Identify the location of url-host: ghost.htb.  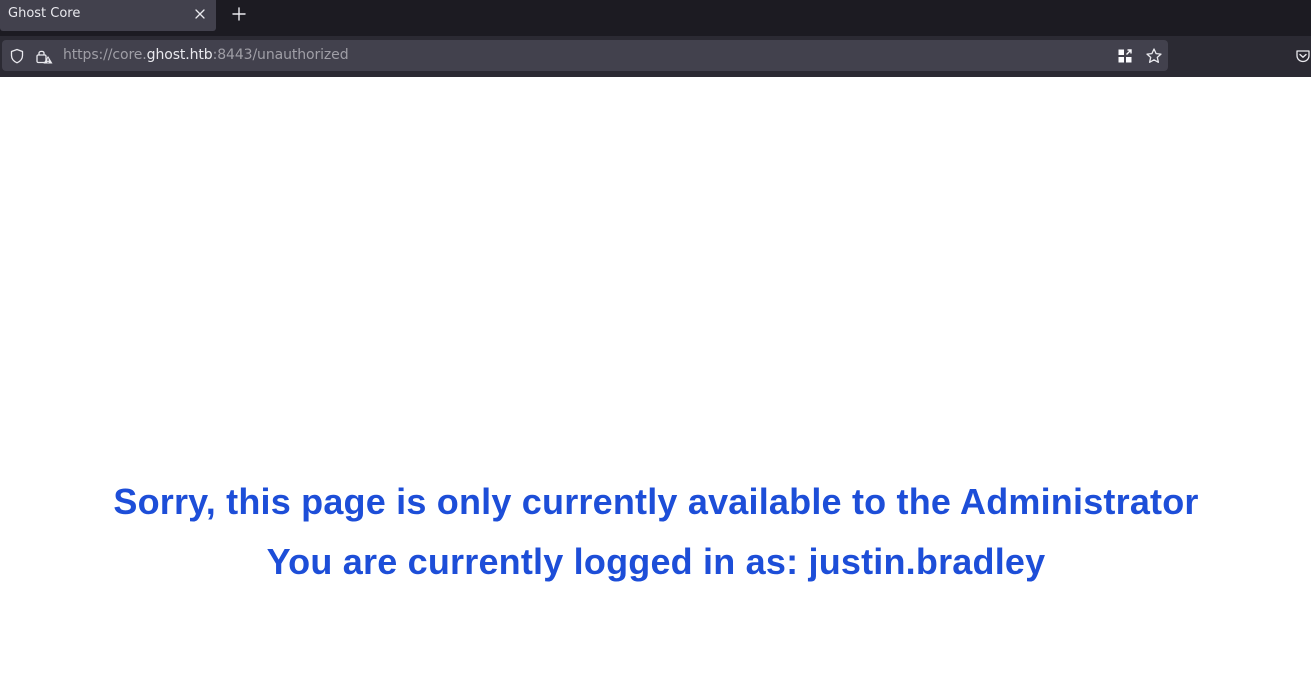
(179, 55).